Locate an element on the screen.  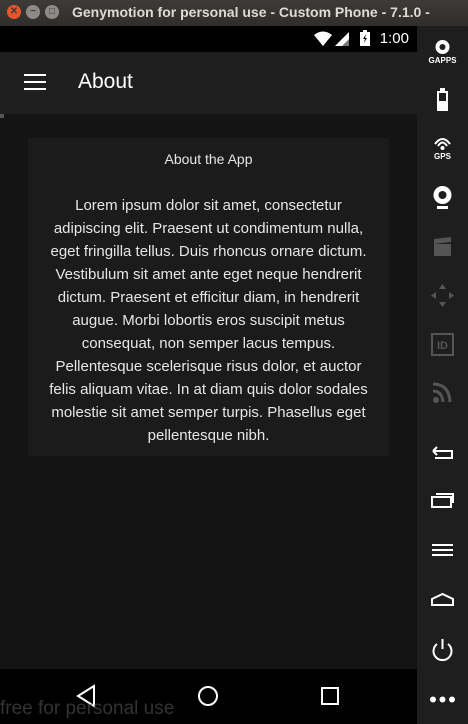
power-button is located at coordinates (442, 649).